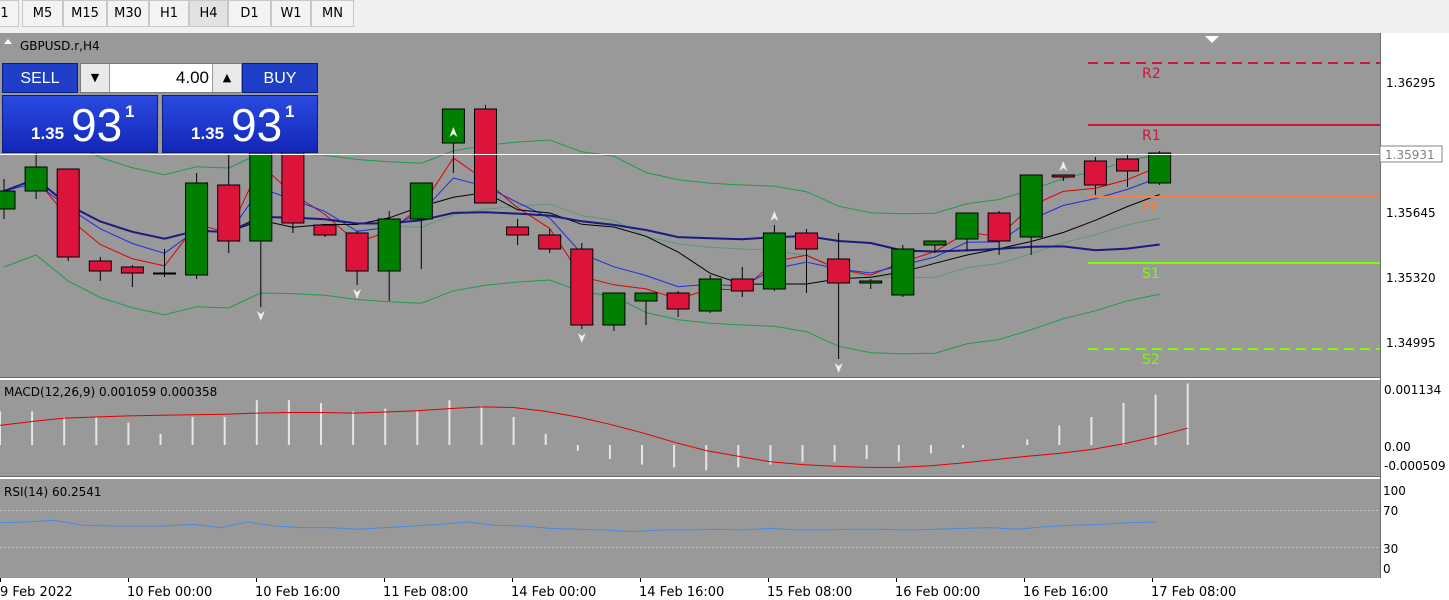 Image resolution: width=1449 pixels, height=600 pixels. What do you see at coordinates (809, 592) in the screenshot?
I see `time-label: 15 Feb 08:00` at bounding box center [809, 592].